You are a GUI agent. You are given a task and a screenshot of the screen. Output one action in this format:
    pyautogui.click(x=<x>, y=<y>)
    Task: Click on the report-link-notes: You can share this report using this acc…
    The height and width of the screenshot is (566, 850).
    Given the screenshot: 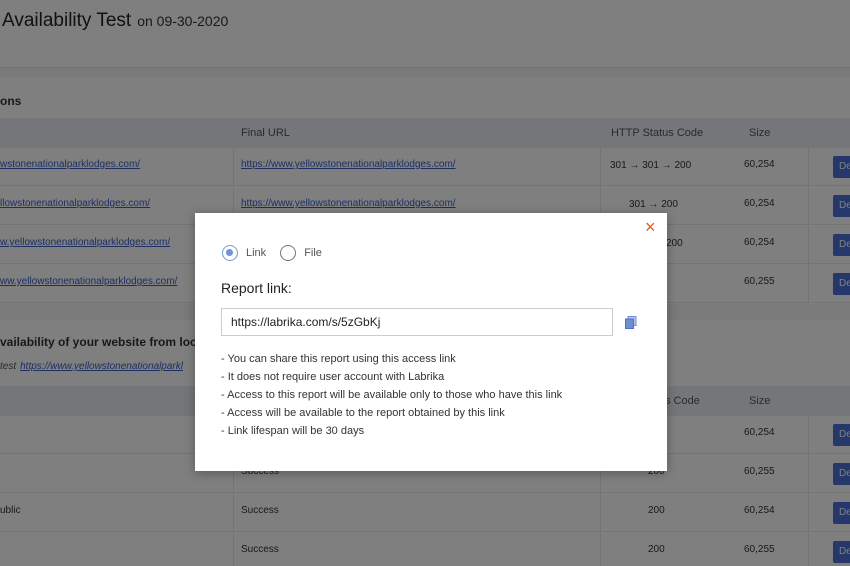 What is the action you would take?
    pyautogui.click(x=391, y=395)
    